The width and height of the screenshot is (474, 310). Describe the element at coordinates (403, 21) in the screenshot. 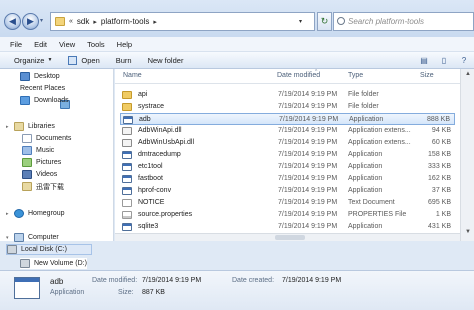

I see `search-input: Search platform-tools` at that location.